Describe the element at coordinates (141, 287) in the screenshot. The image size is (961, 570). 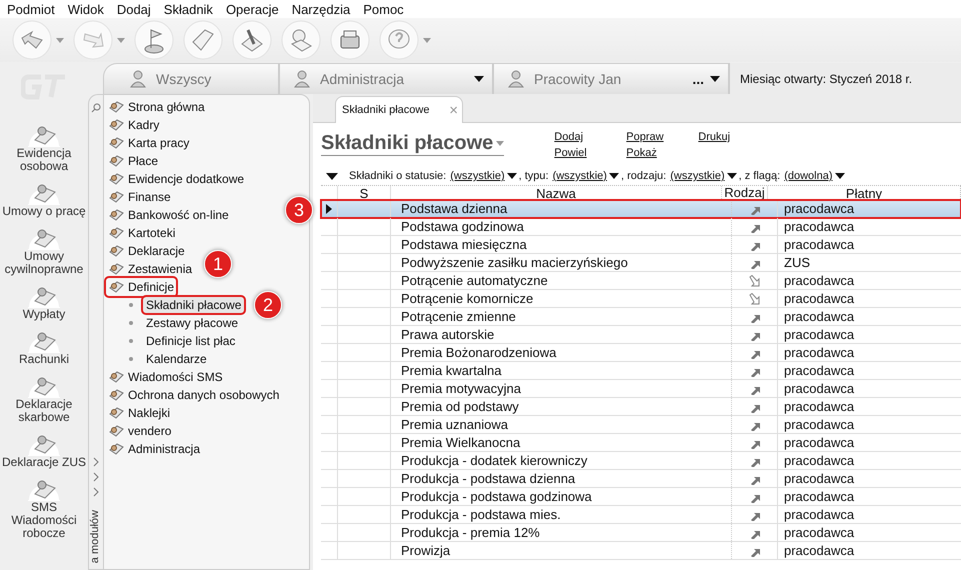
I see `nav-item: Definicje` at that location.